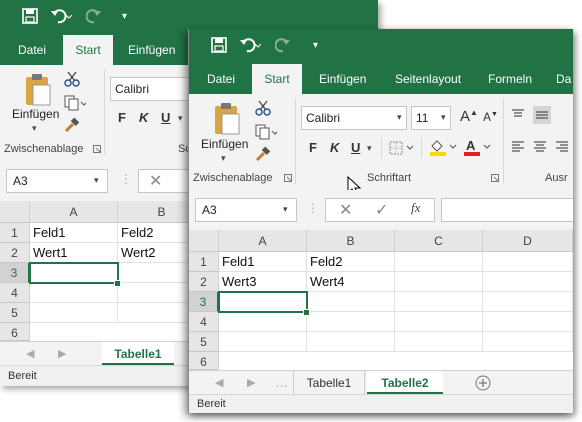  I want to click on enter-icon: ✓, so click(381, 210).